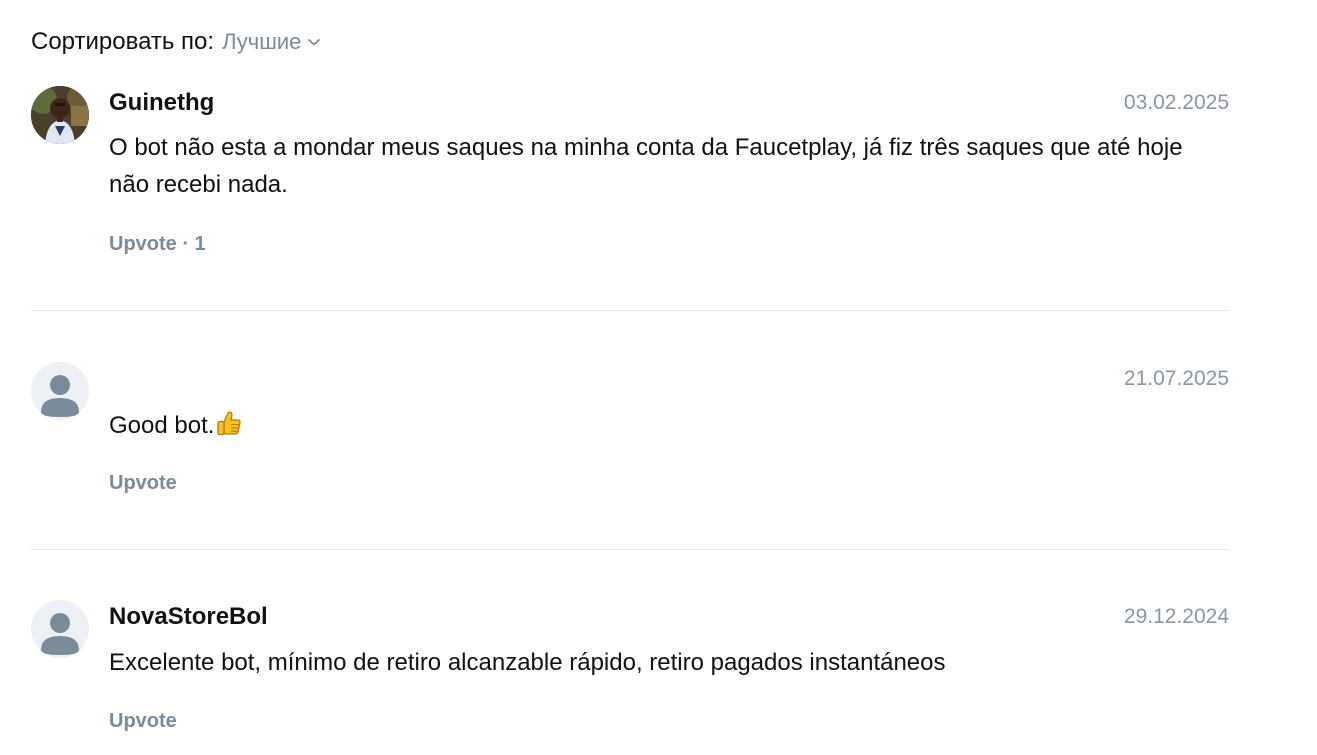 This screenshot has width=1317, height=755. Describe the element at coordinates (161, 103) in the screenshot. I see `comment-author: Guinethg` at that location.